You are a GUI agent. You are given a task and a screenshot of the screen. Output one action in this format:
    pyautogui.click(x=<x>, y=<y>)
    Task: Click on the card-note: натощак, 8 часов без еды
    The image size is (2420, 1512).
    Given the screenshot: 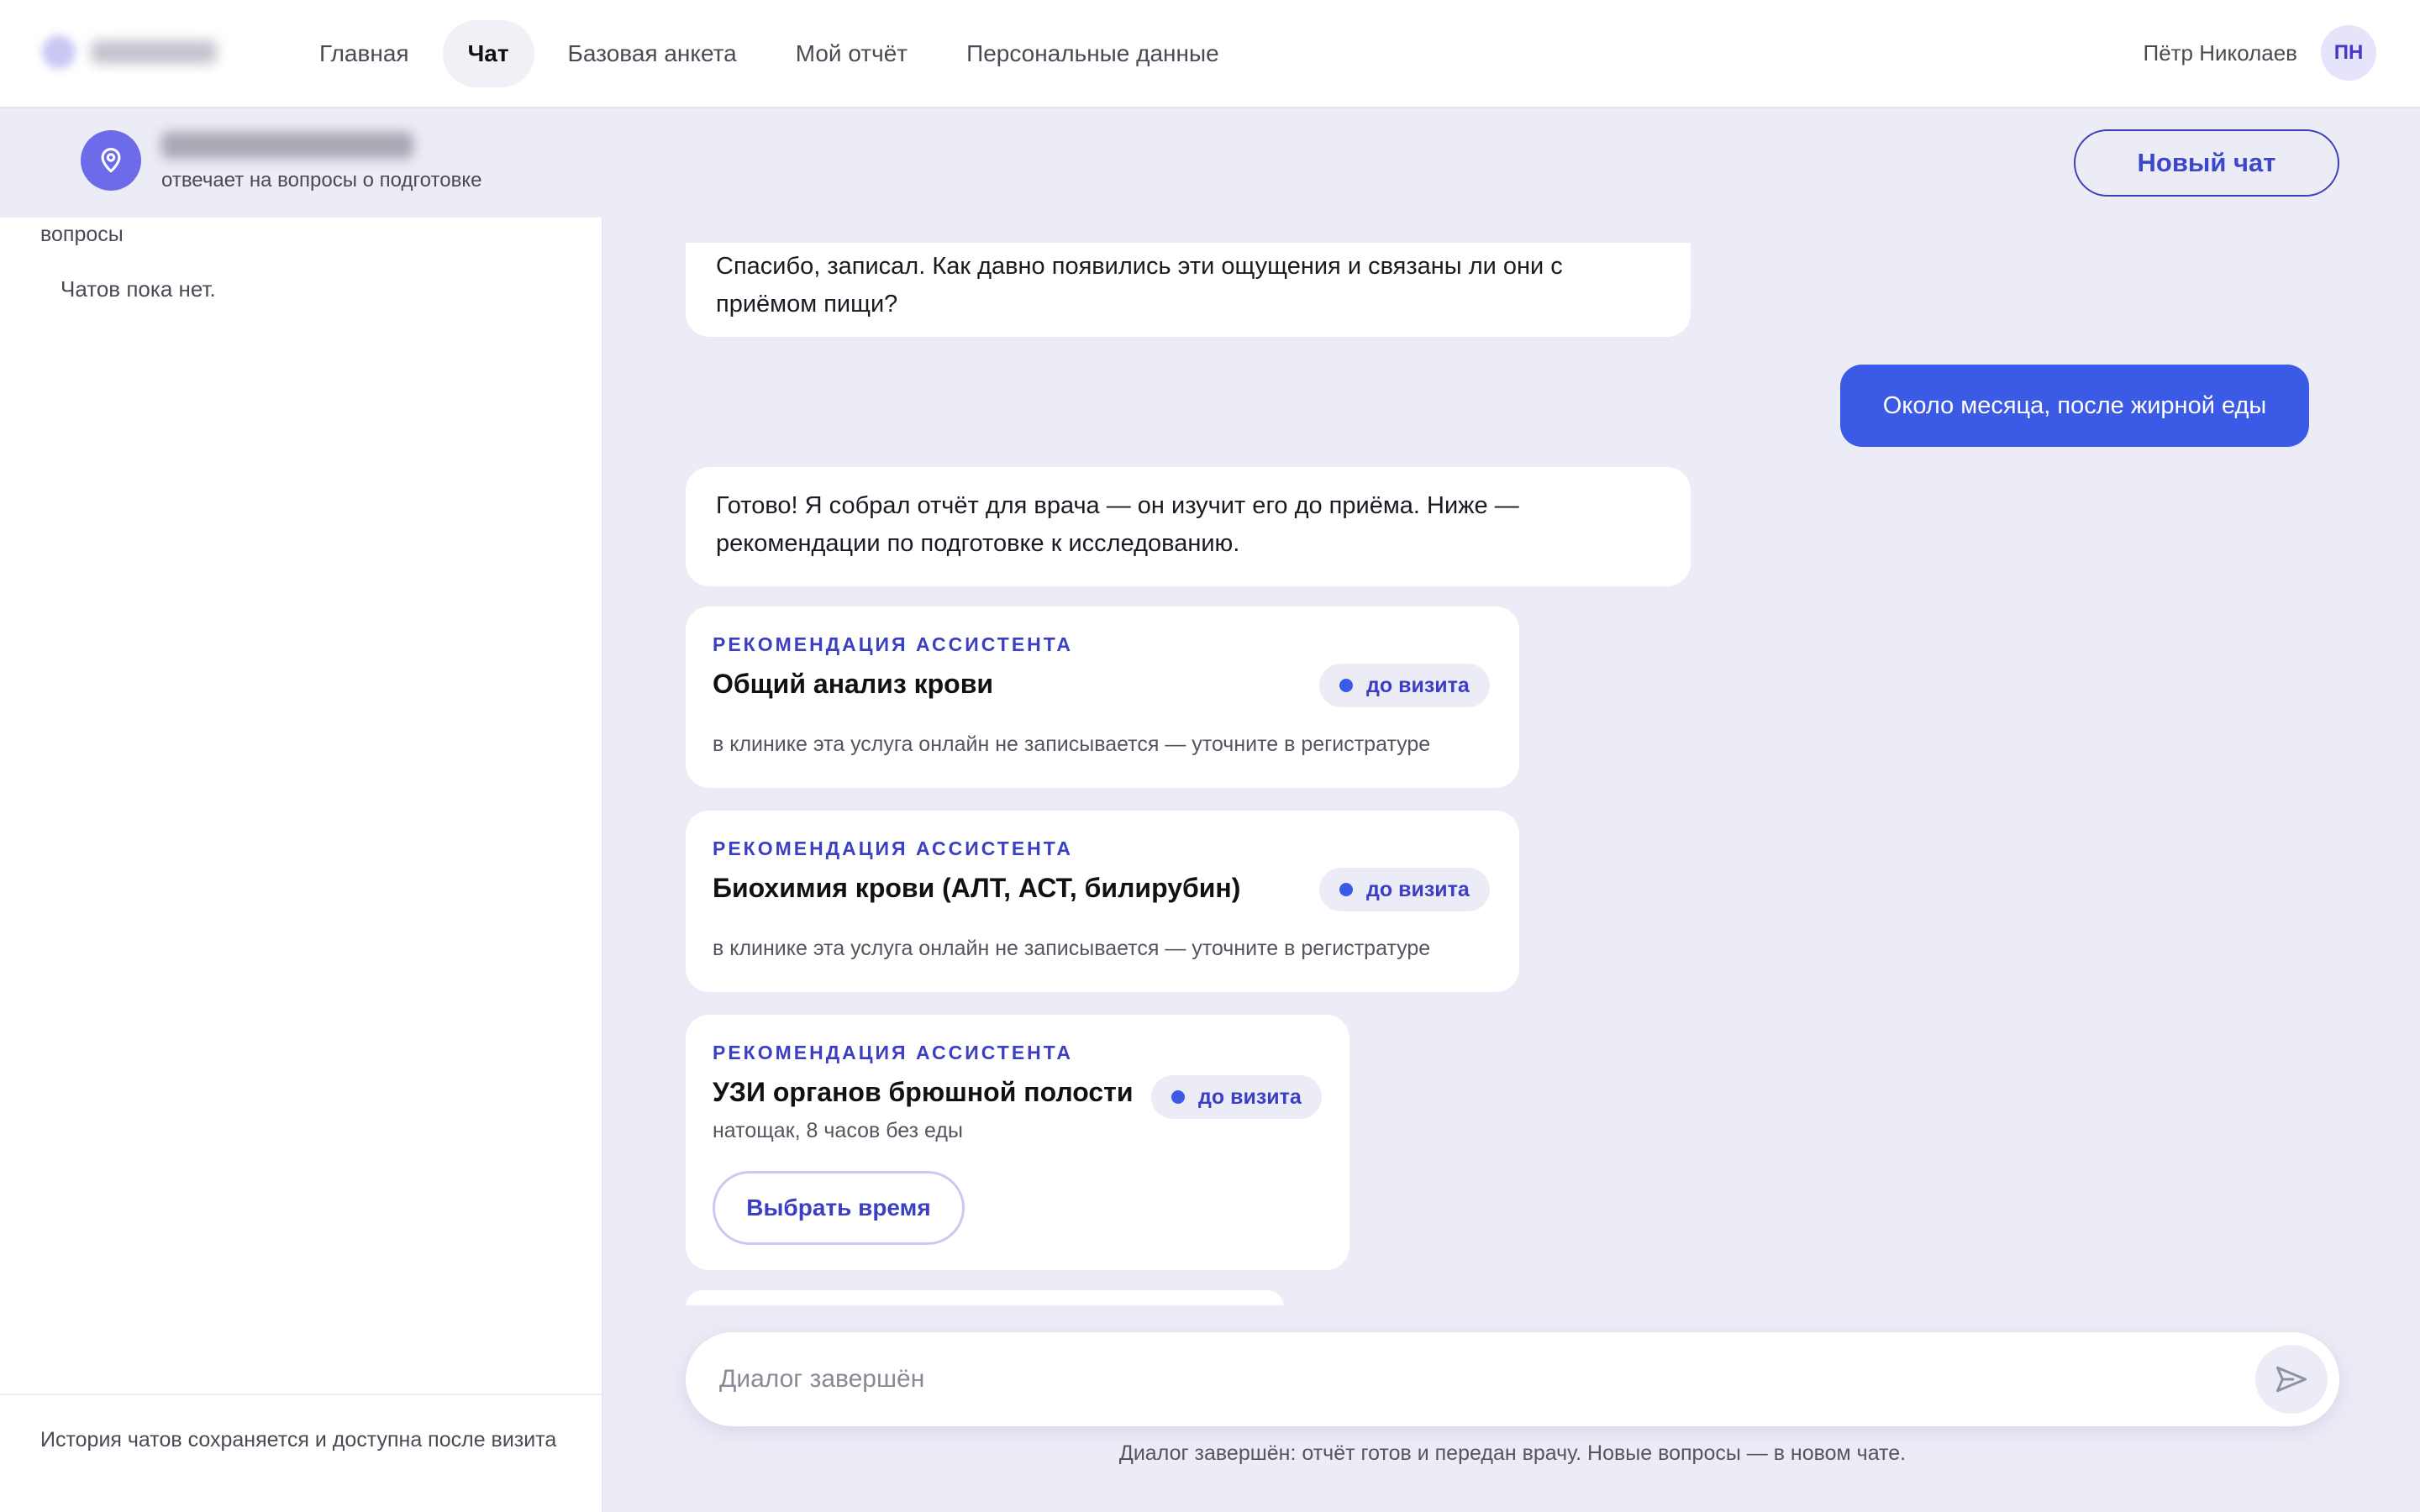 What is the action you would take?
    pyautogui.click(x=838, y=1130)
    